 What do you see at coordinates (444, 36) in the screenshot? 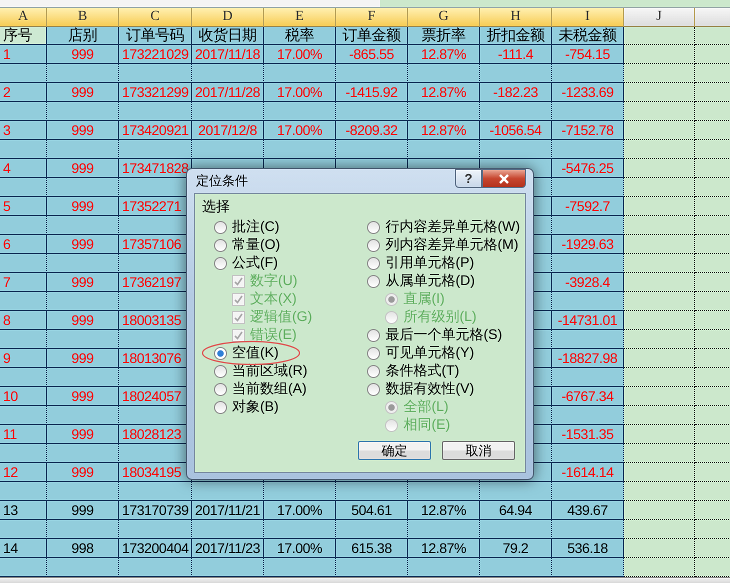
I see `column-header: 票折率` at bounding box center [444, 36].